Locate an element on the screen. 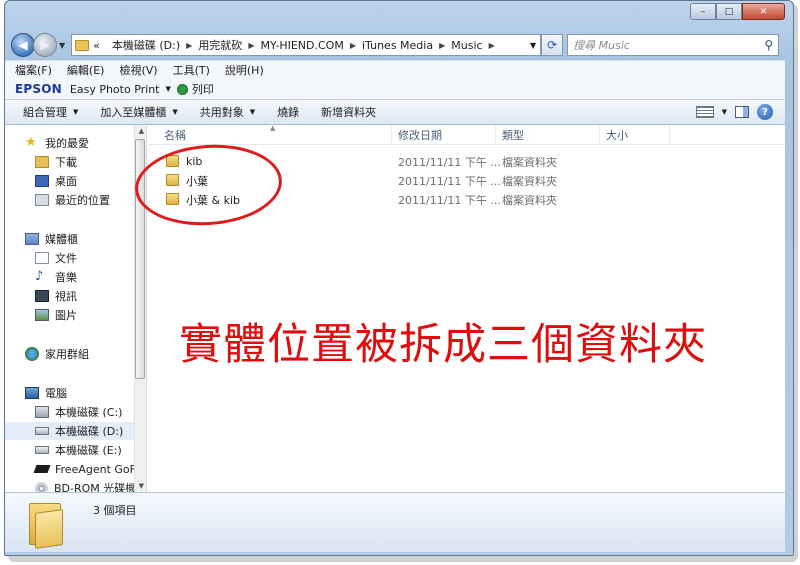 Image resolution: width=800 pixels, height=565 pixels. search-input: 搜尋 Music ⚲ is located at coordinates (673, 45).